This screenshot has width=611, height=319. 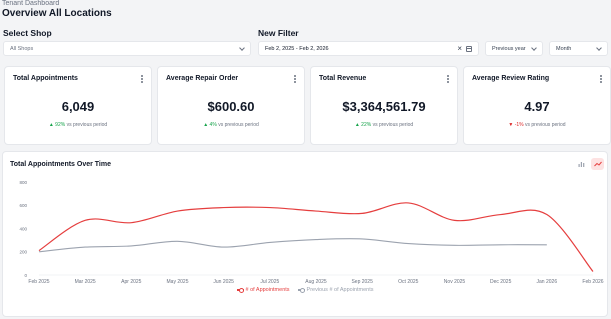 What do you see at coordinates (501, 282) in the screenshot?
I see `x-tick-label: Dec 2025` at bounding box center [501, 282].